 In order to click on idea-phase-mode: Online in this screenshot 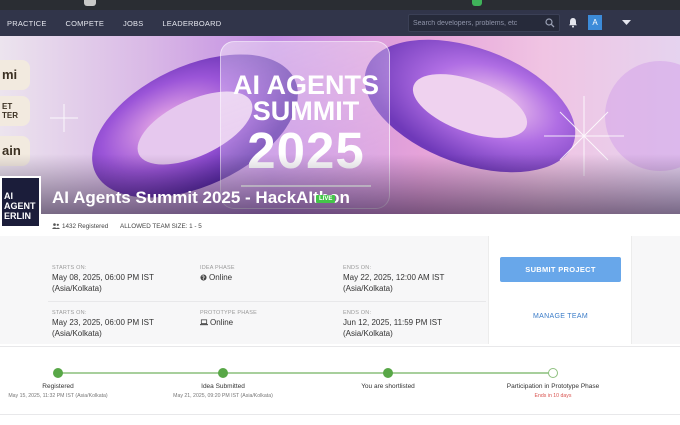, I will do `click(216, 278)`.